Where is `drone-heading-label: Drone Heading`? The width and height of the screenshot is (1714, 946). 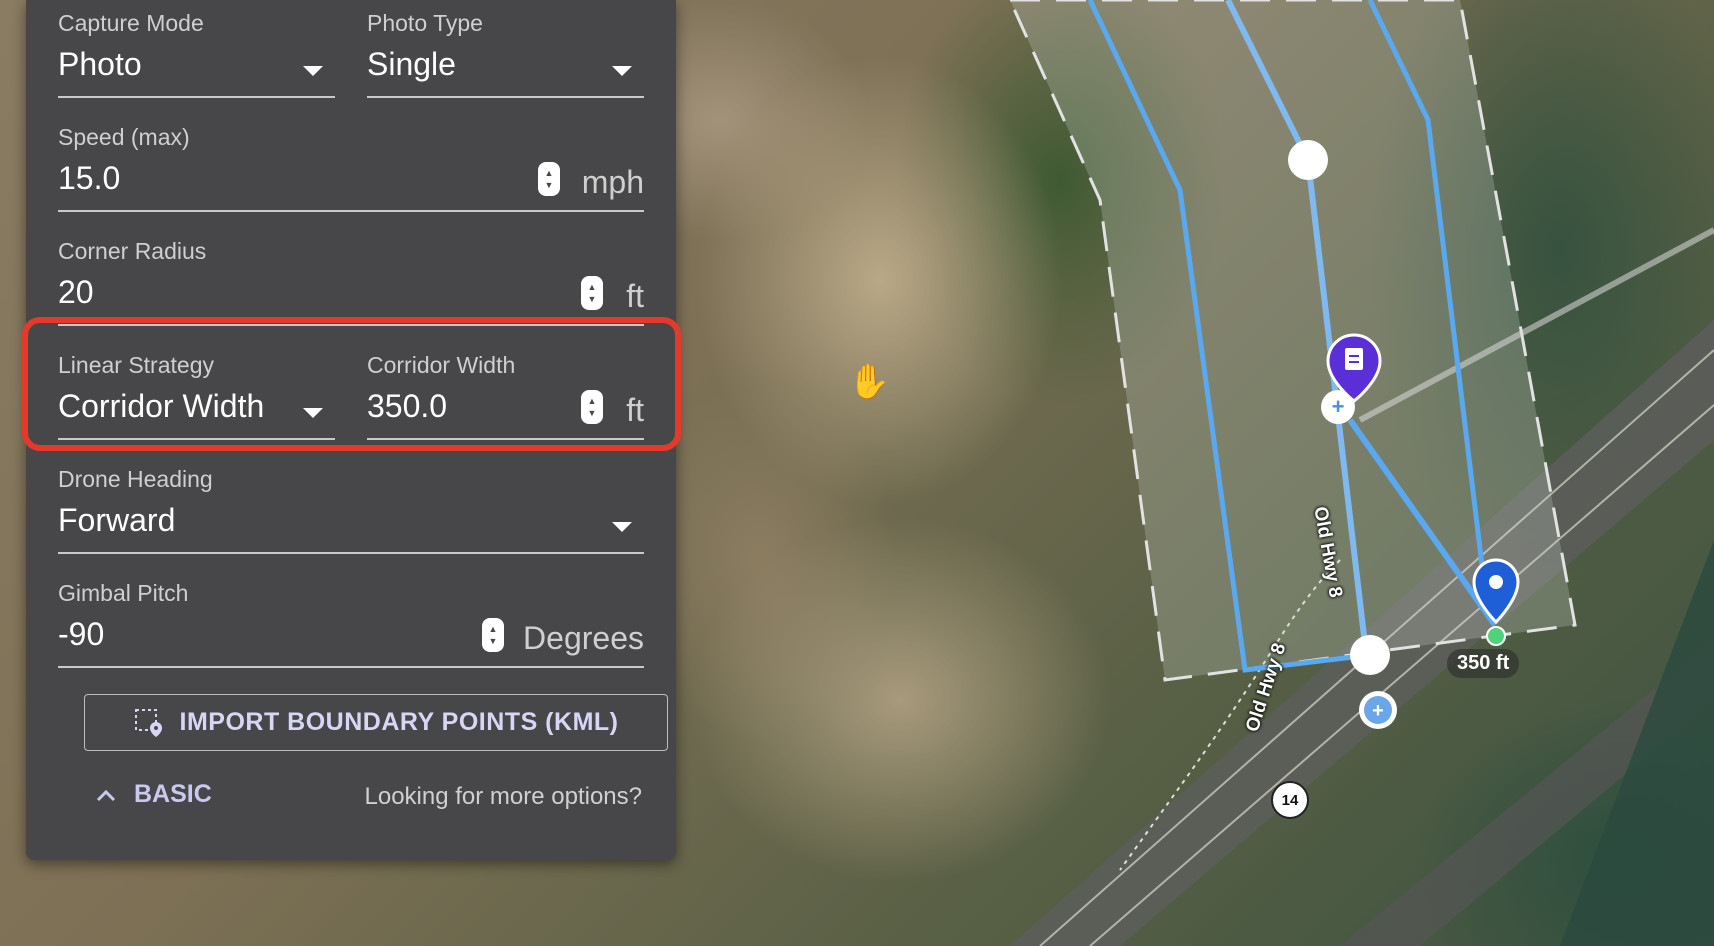
drone-heading-label: Drone Heading is located at coordinates (135, 479).